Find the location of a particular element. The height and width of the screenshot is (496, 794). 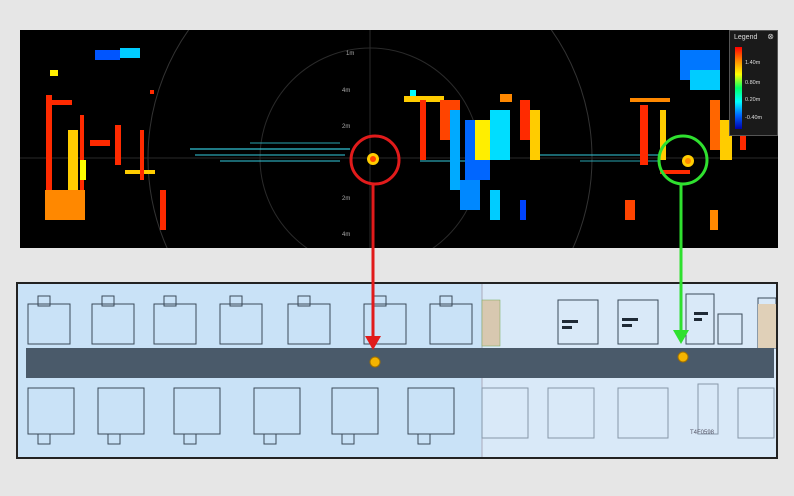

close-icon: ⊗ is located at coordinates (770, 36).